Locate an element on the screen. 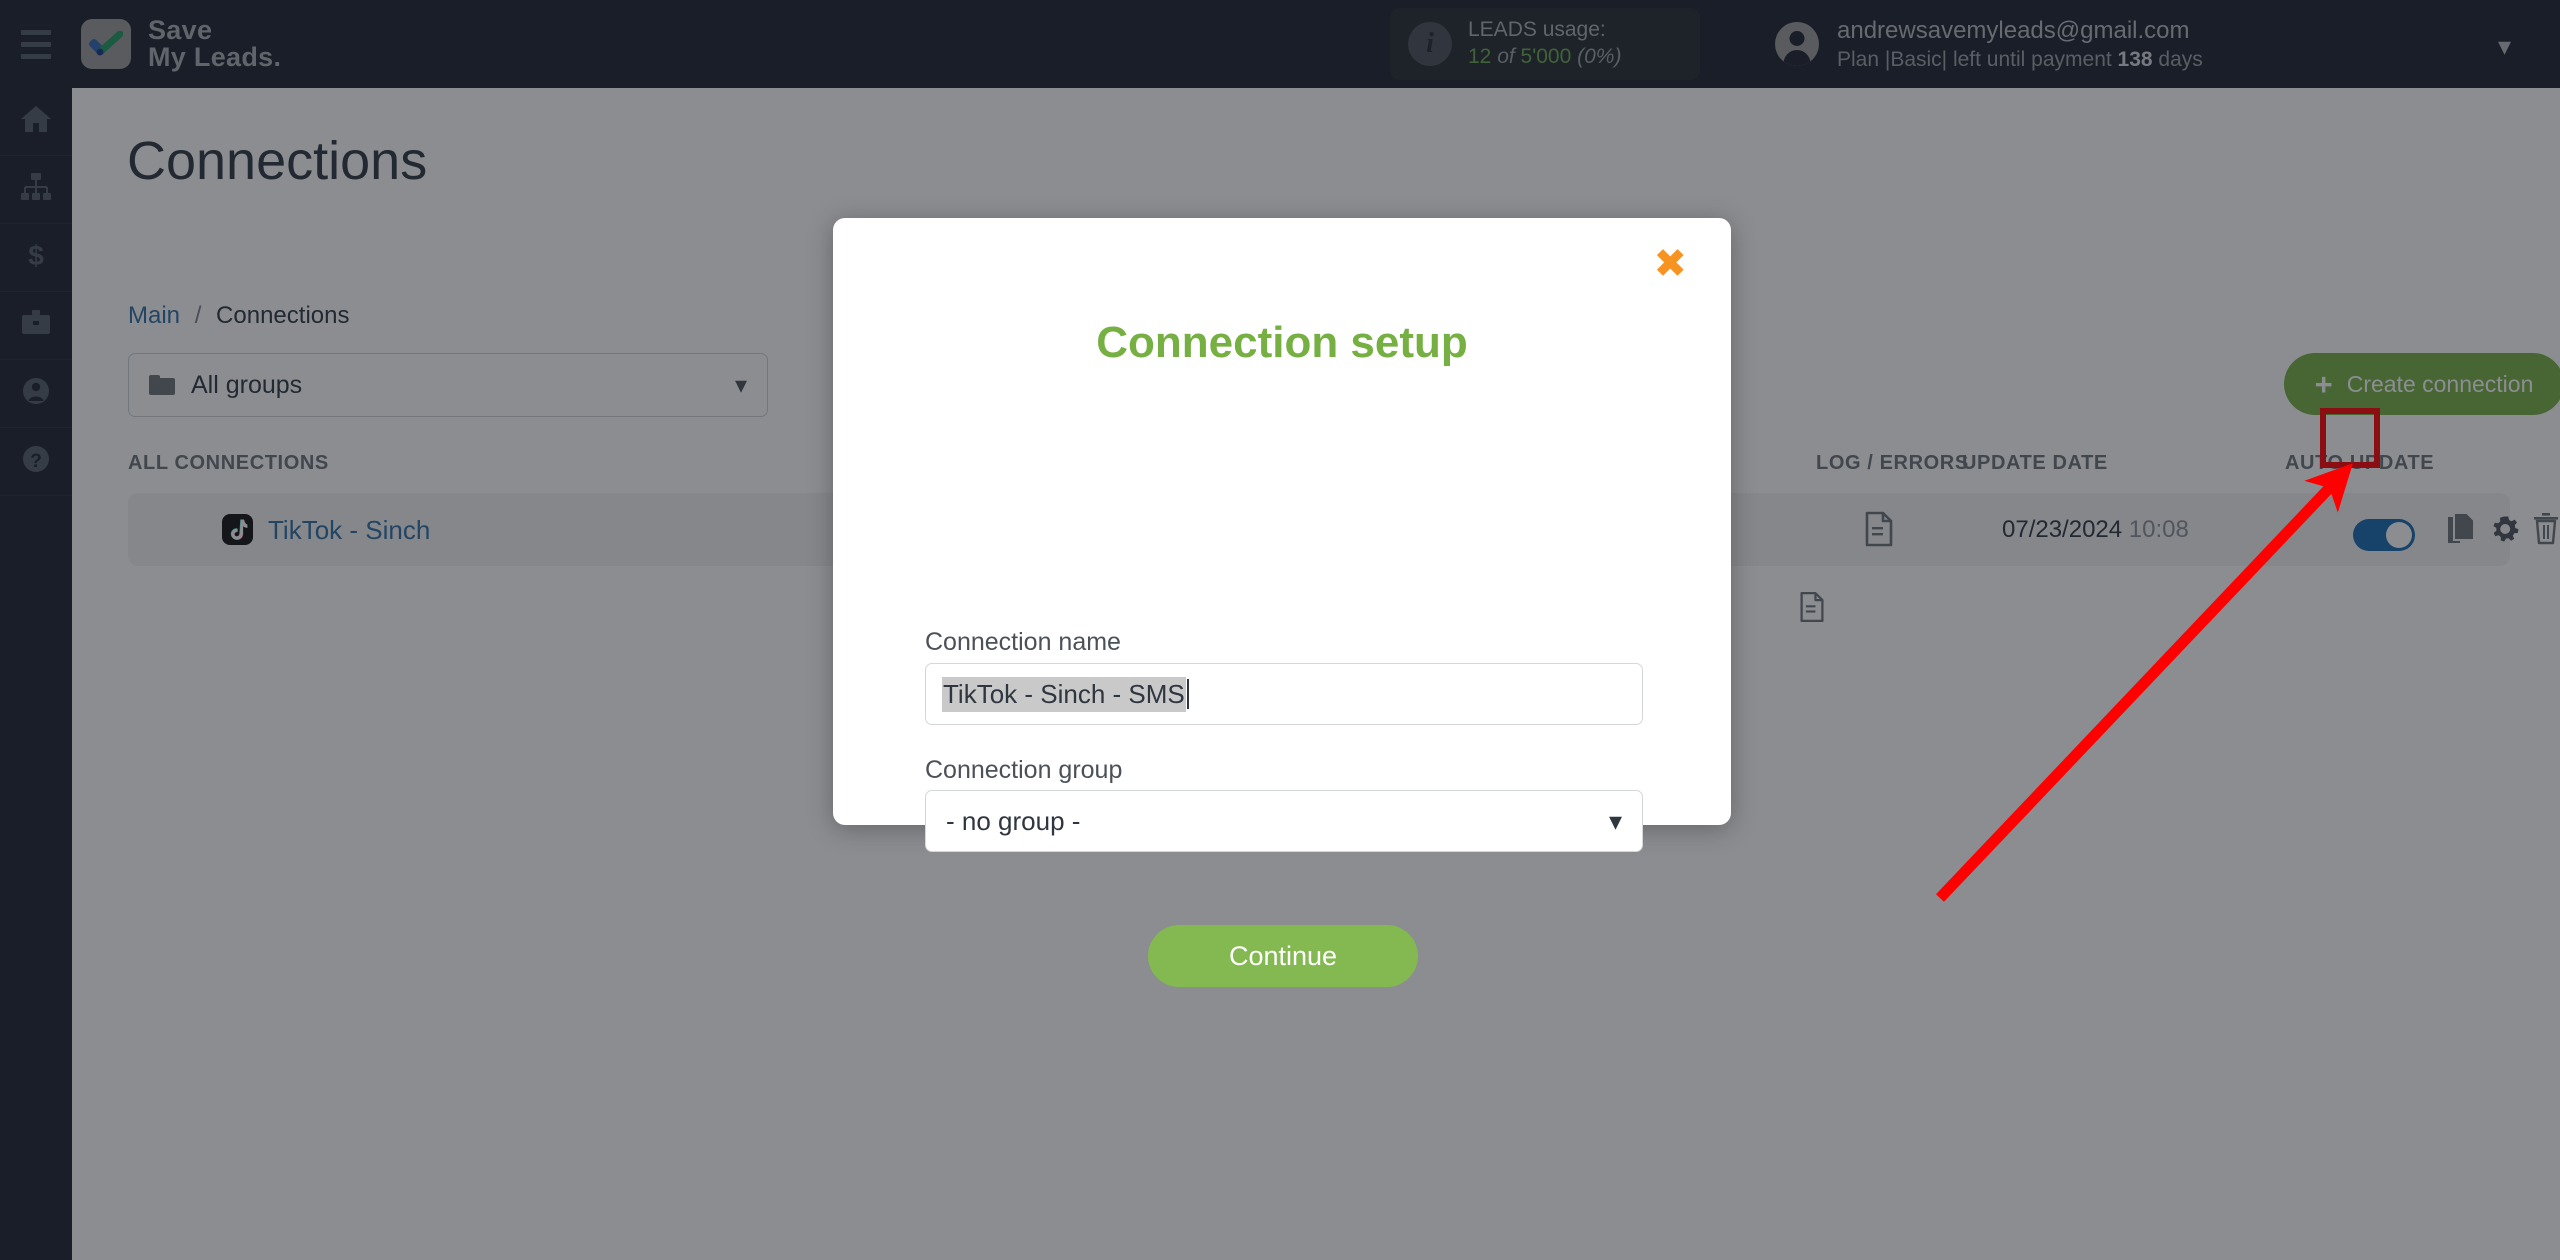 The height and width of the screenshot is (1260, 2560). chevron-down-icon: ▾ is located at coordinates (1615, 820).